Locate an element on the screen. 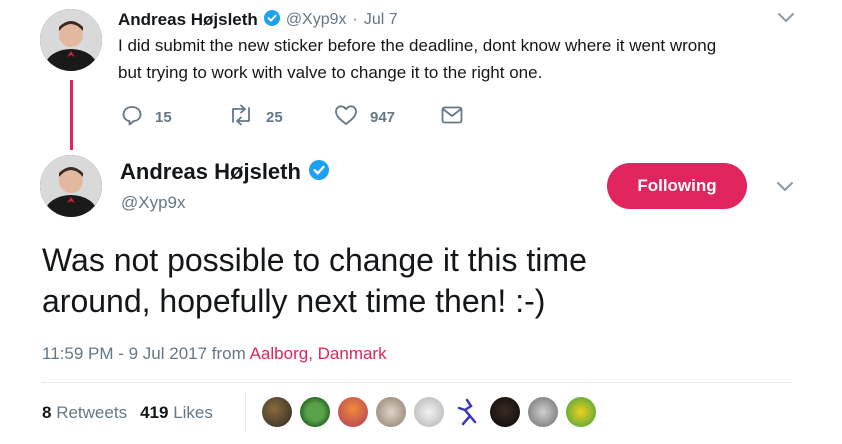  main-tweet-text-line: Was not possible to change it this time is located at coordinates (314, 260).